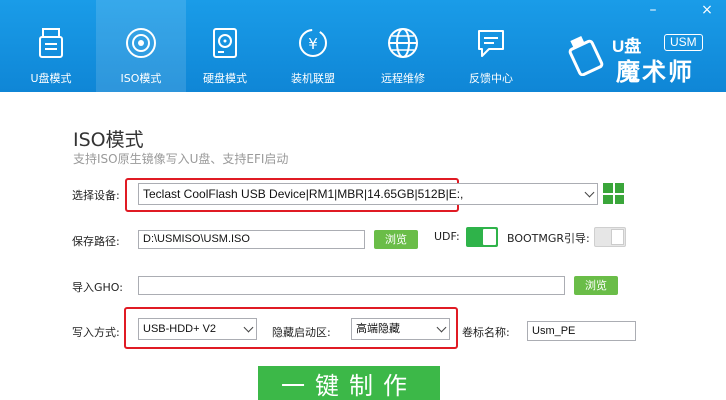  I want to click on logo-usm-badge: USM, so click(683, 42).